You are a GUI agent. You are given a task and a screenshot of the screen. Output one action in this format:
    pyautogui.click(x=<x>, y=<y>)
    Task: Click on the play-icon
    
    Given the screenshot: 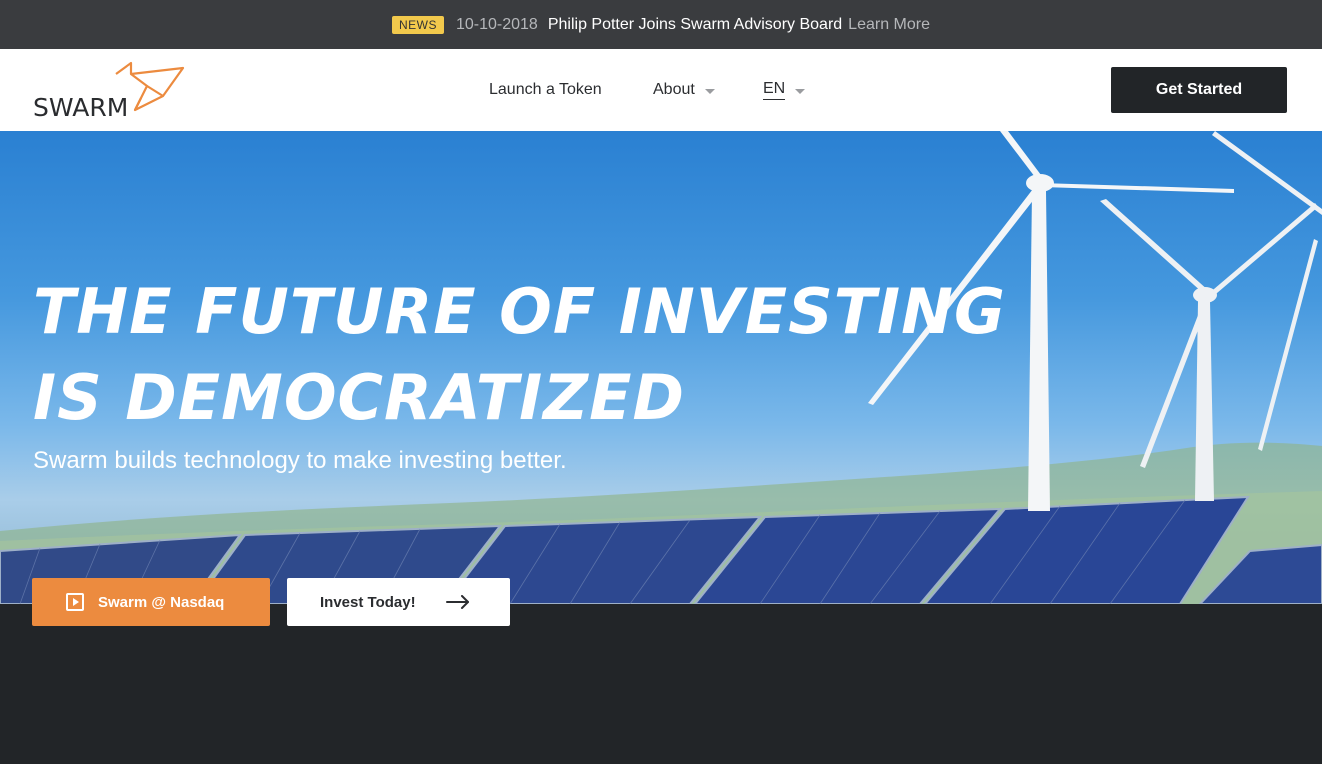 What is the action you would take?
    pyautogui.click(x=75, y=602)
    